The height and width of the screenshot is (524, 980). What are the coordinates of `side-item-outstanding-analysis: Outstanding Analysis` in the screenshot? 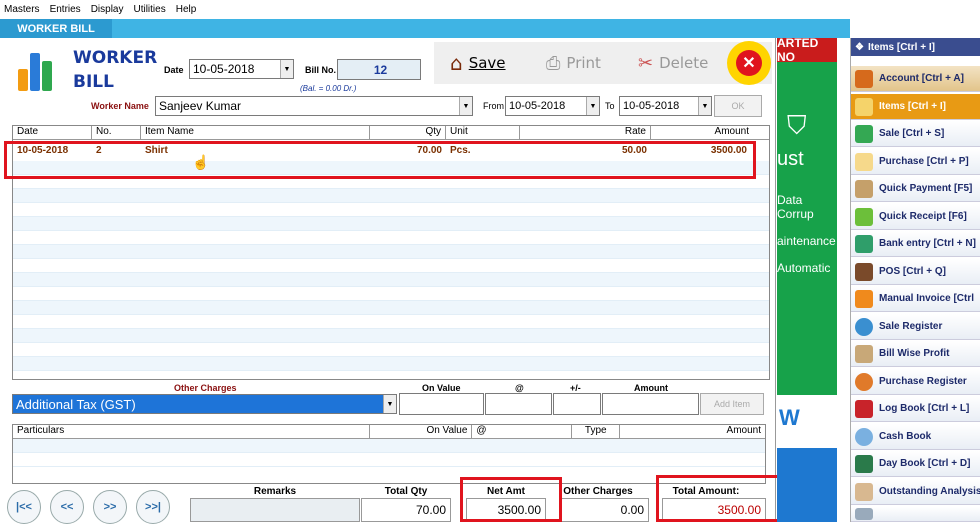 It's located at (915, 492).